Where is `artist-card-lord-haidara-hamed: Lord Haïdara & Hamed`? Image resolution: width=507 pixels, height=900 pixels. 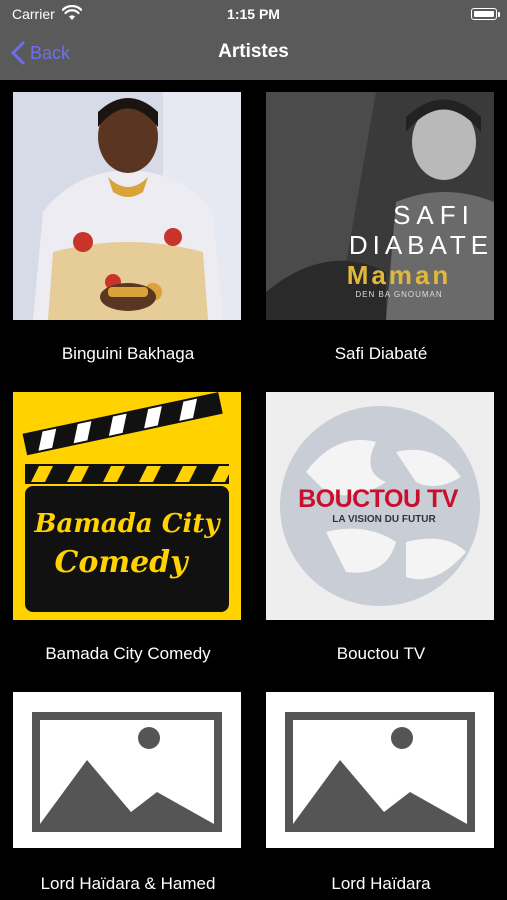
artist-card-lord-haidara-hamed: Lord Haïdara & Hamed is located at coordinates (128, 793).